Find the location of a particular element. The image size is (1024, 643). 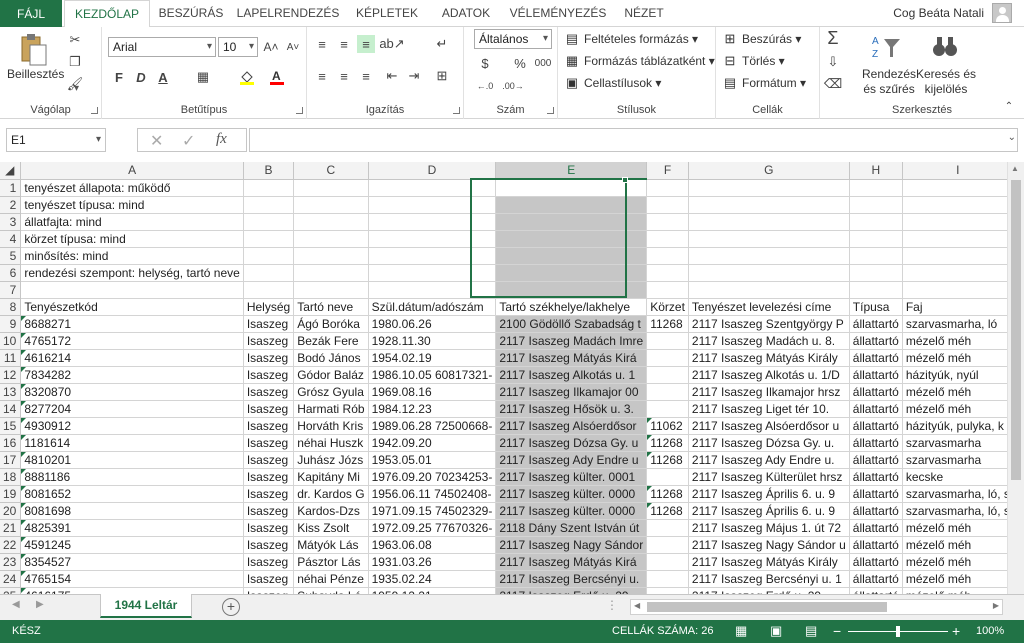

formula-input is located at coordinates (633, 140).